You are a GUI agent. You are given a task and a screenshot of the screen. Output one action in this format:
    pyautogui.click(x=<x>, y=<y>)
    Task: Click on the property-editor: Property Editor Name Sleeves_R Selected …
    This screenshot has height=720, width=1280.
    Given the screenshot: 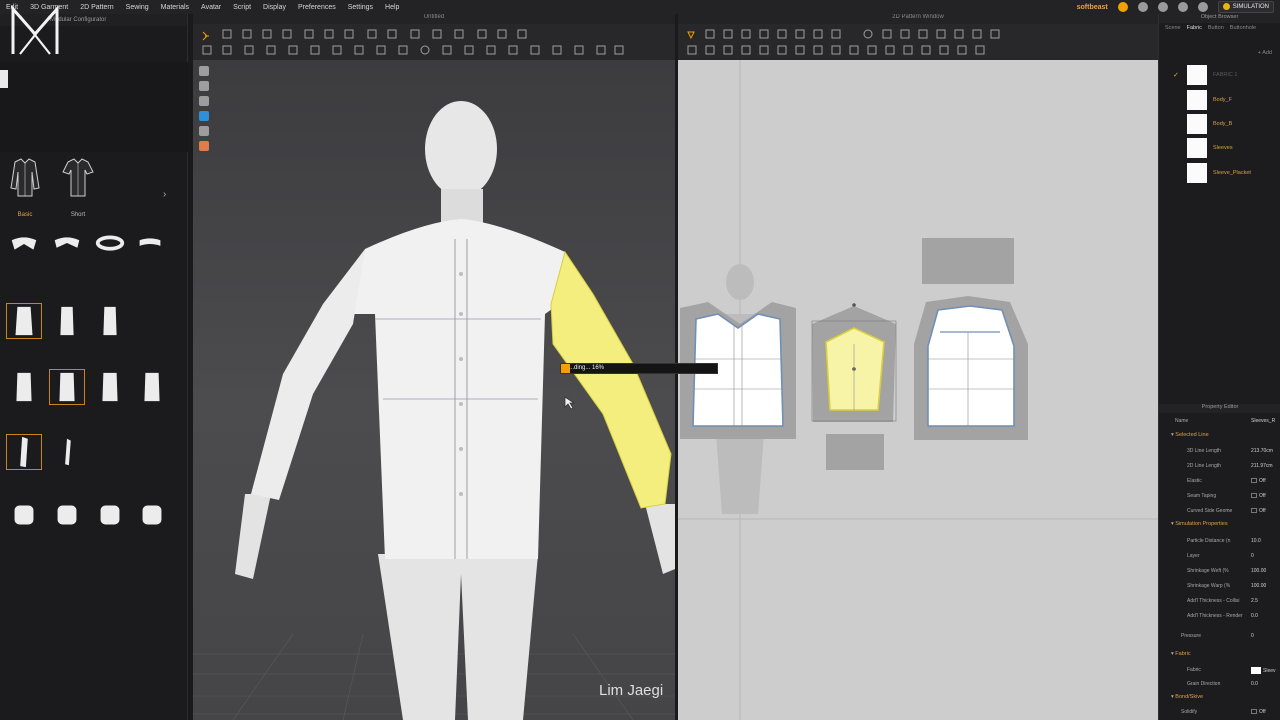 What is the action you would take?
    pyautogui.click(x=1219, y=559)
    